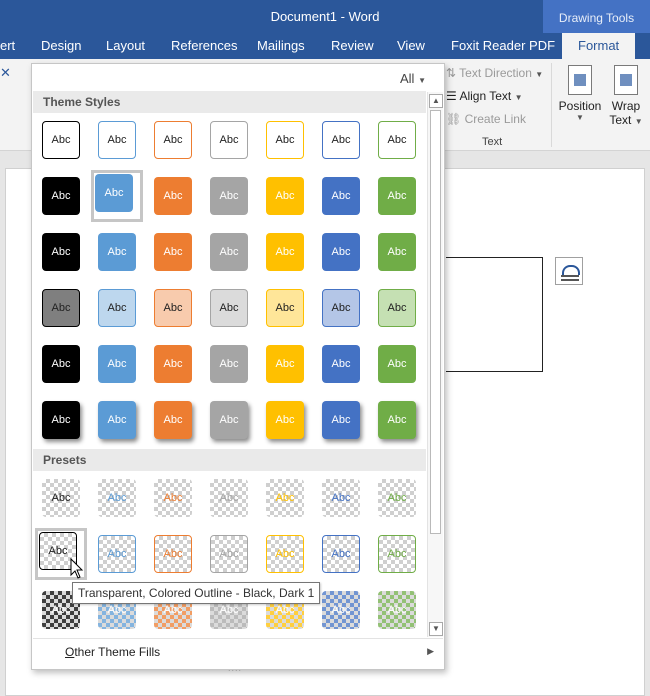 This screenshot has height=696, width=650. What do you see at coordinates (352, 45) in the screenshot?
I see `tab-review: Review` at bounding box center [352, 45].